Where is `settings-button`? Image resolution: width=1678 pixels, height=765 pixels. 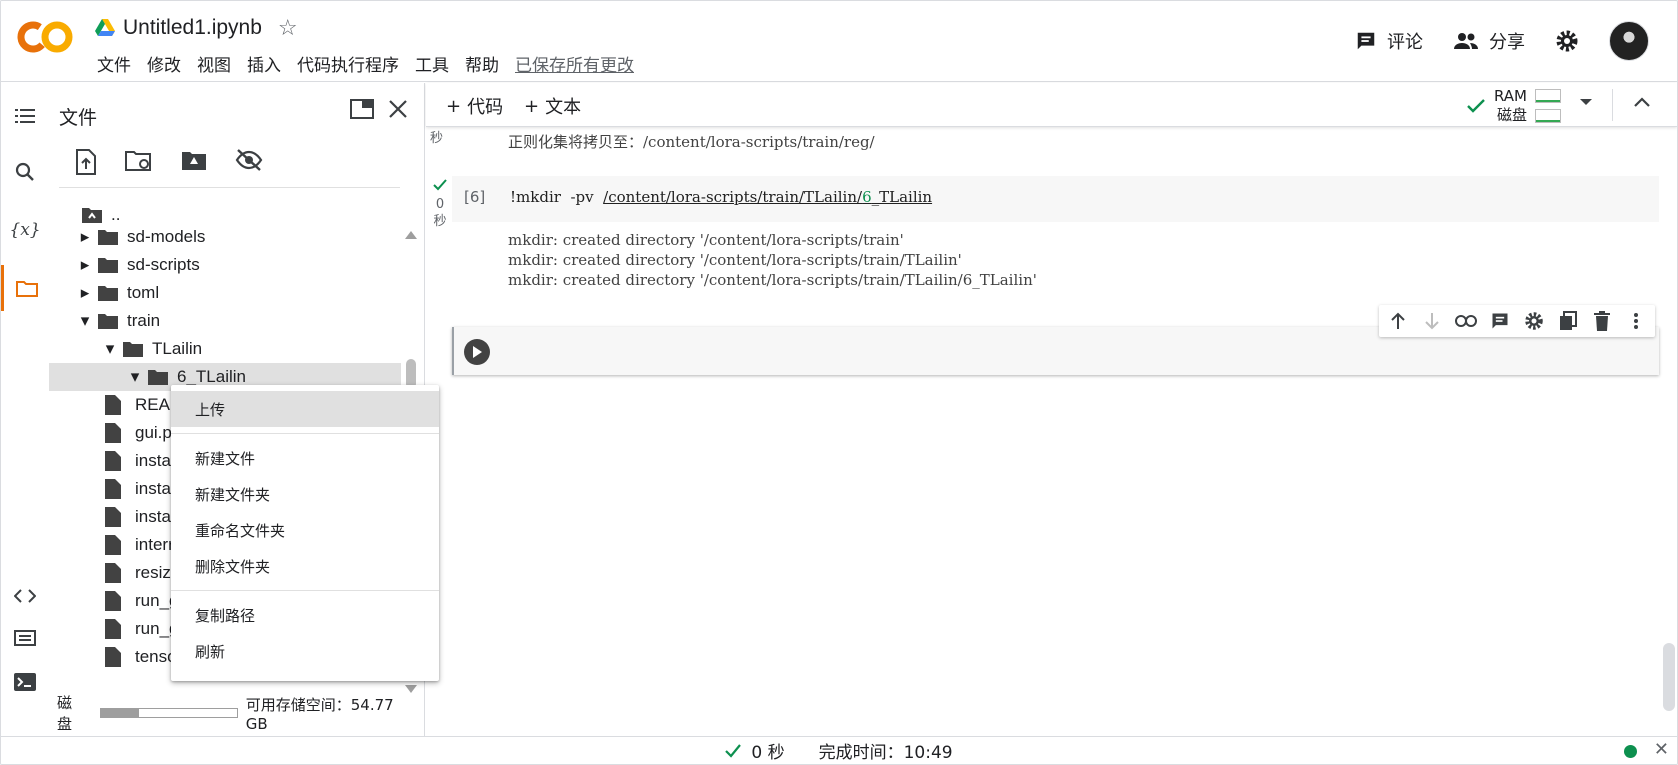 settings-button is located at coordinates (1567, 41).